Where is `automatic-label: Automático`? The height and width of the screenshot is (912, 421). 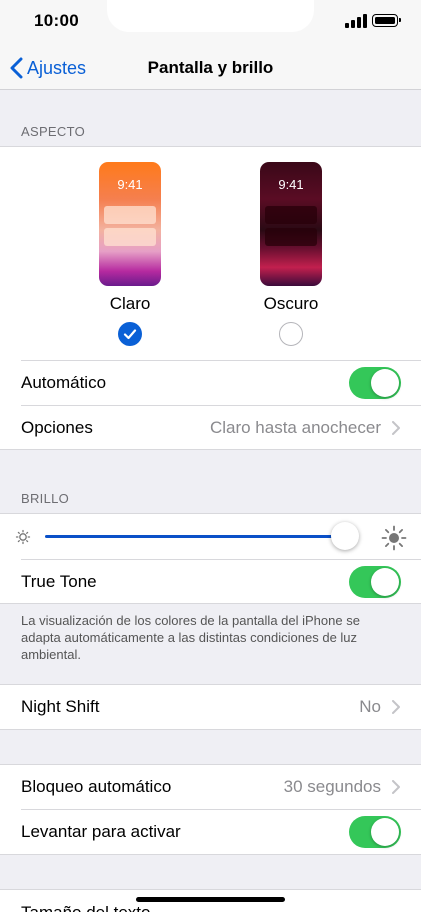 automatic-label: Automático is located at coordinates (64, 382).